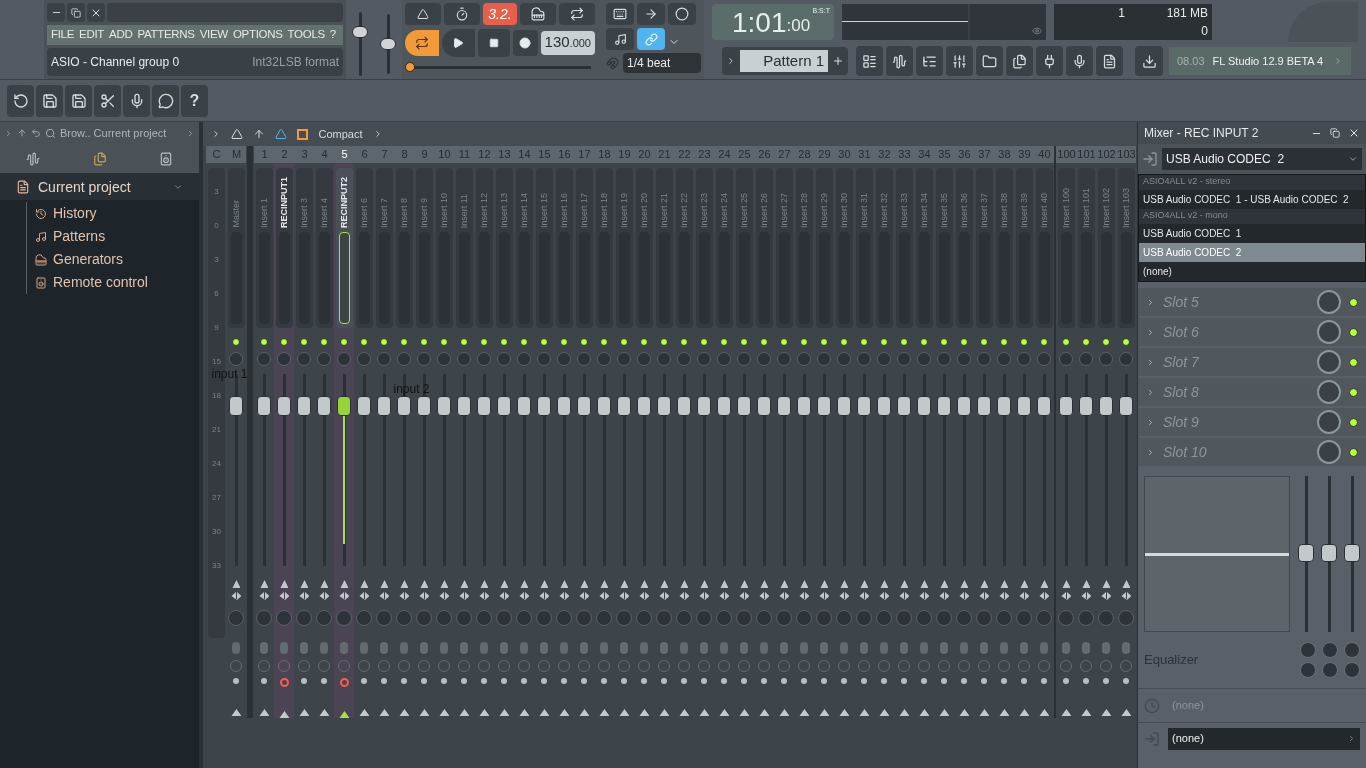 The height and width of the screenshot is (768, 1366). What do you see at coordinates (49, 100) in the screenshot?
I see `save-button` at bounding box center [49, 100].